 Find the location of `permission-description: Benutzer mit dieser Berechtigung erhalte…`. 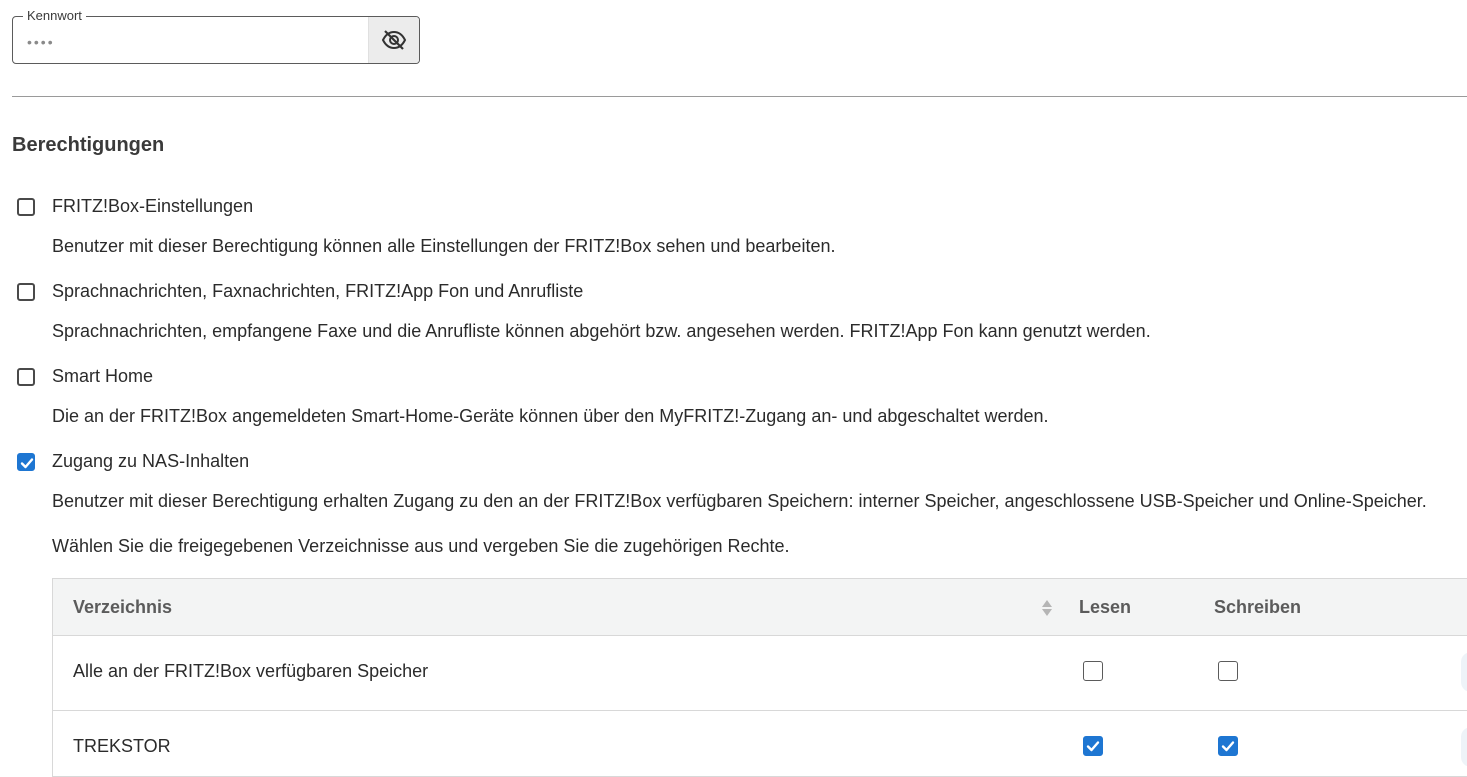

permission-description: Benutzer mit dieser Berechtigung erhalte… is located at coordinates (739, 501).